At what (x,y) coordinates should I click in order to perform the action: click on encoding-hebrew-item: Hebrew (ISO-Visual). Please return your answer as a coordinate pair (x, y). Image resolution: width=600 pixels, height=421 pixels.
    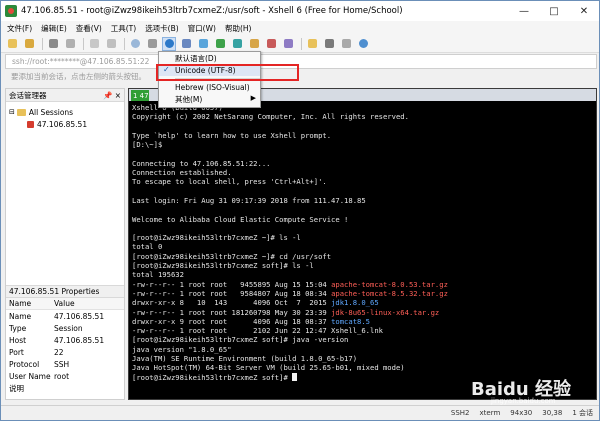
    Looking at the image, I should click on (209, 87).